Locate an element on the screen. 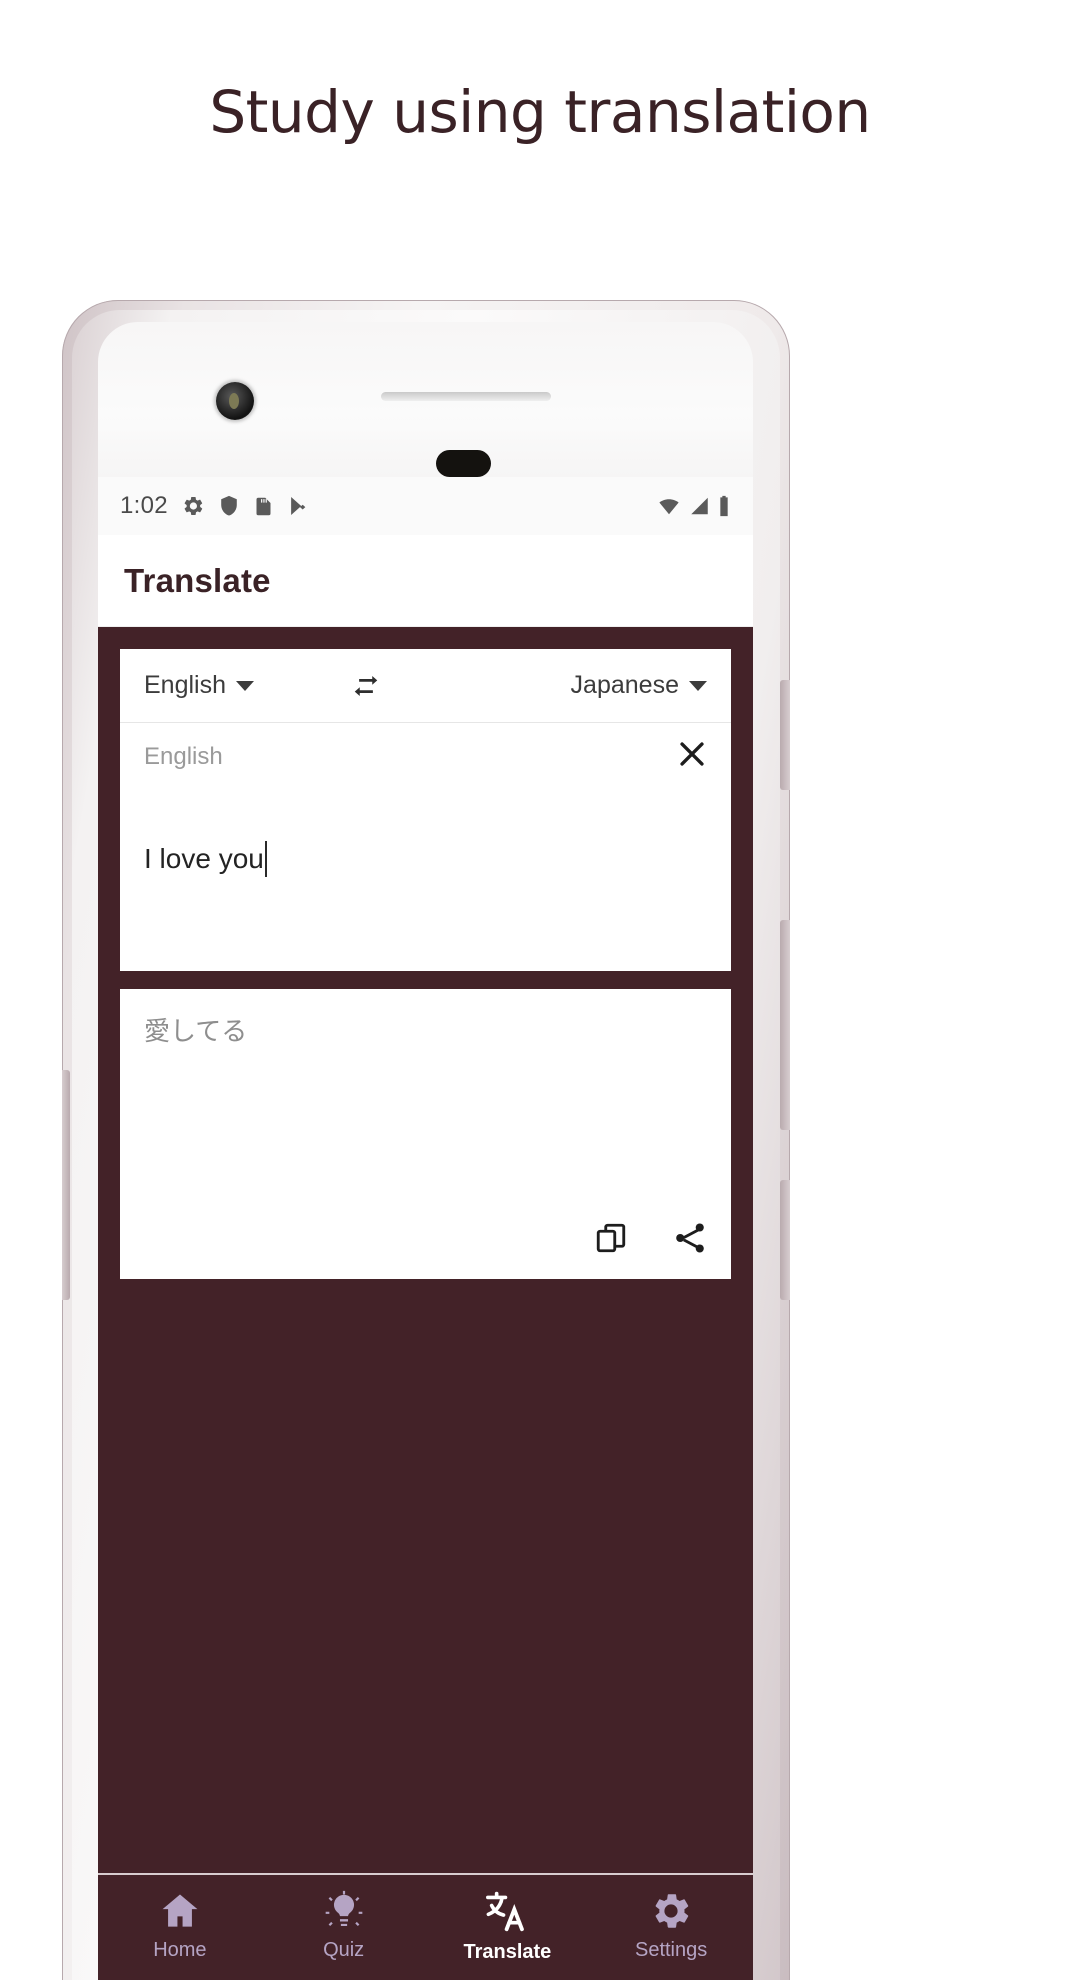 This screenshot has width=1080, height=1980. sensor-pill is located at coordinates (463, 463).